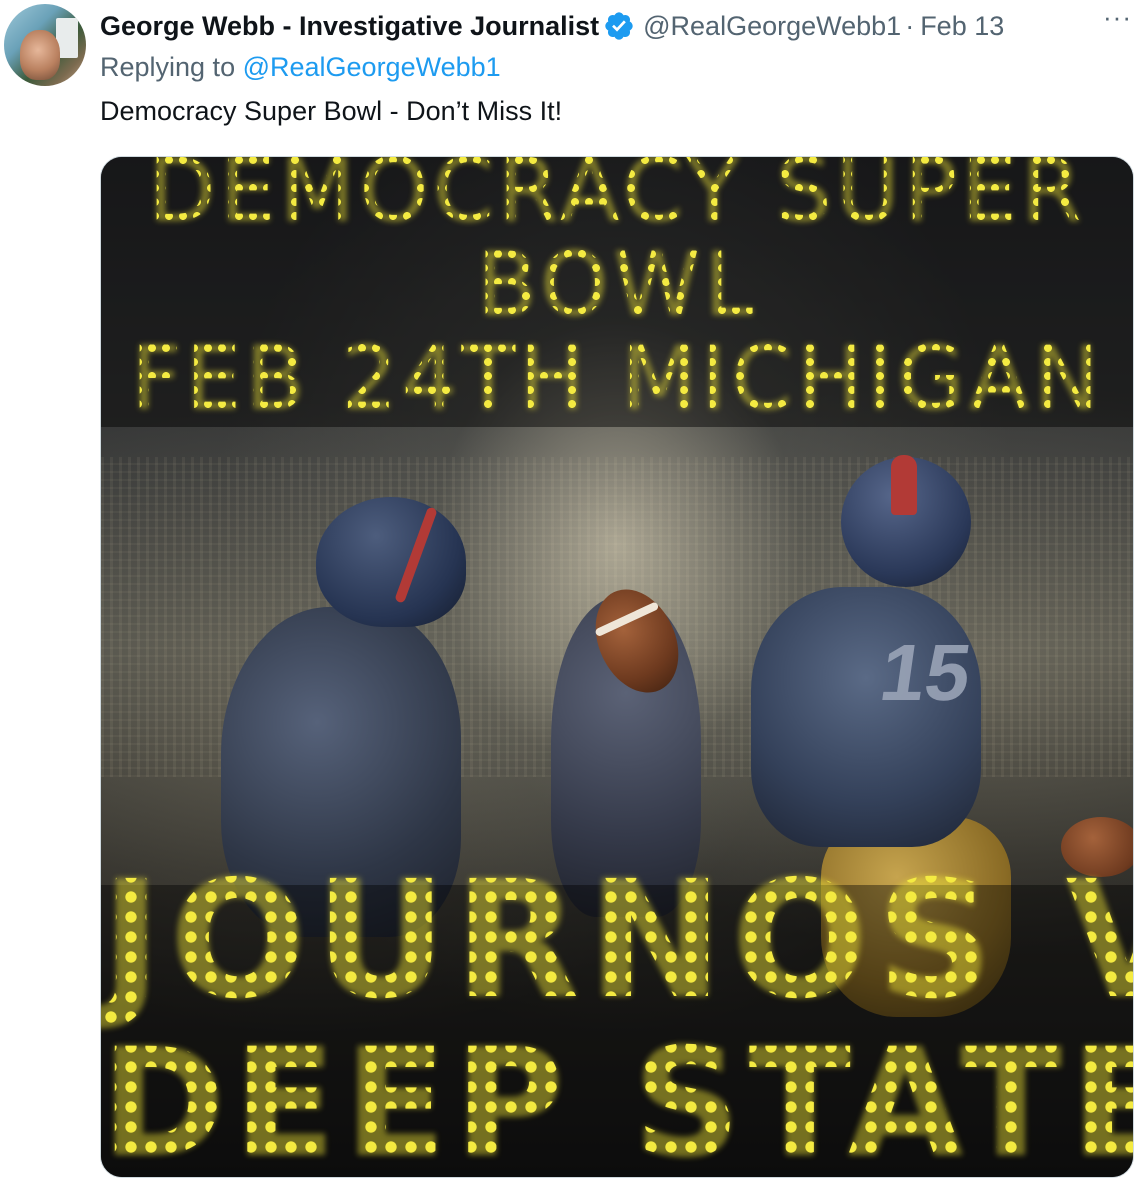 This screenshot has height=1178, width=1142. What do you see at coordinates (617, 199) in the screenshot?
I see `marquee-line-1: DEMOCRACY SUPER` at bounding box center [617, 199].